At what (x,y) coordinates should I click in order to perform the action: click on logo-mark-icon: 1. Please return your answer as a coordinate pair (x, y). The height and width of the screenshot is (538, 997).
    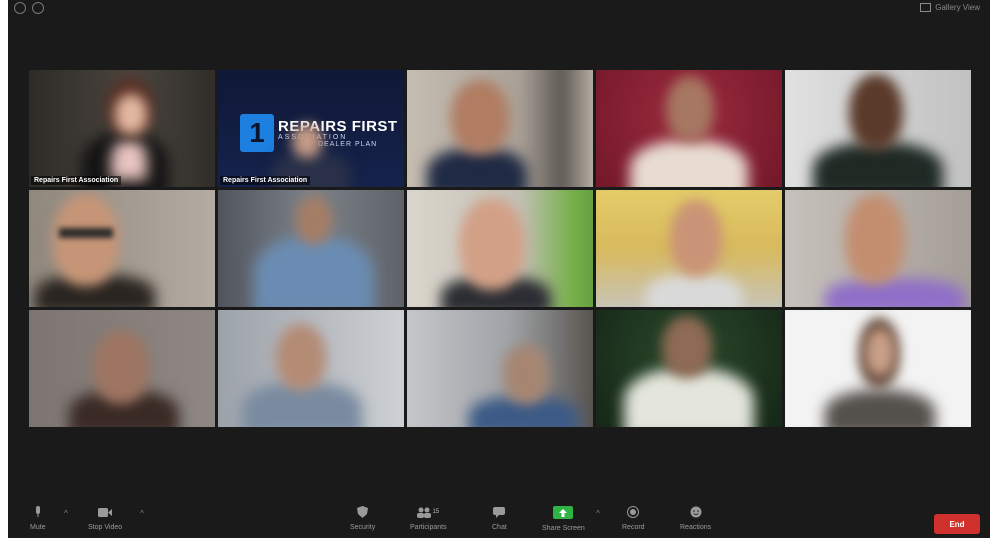
    Looking at the image, I should click on (257, 133).